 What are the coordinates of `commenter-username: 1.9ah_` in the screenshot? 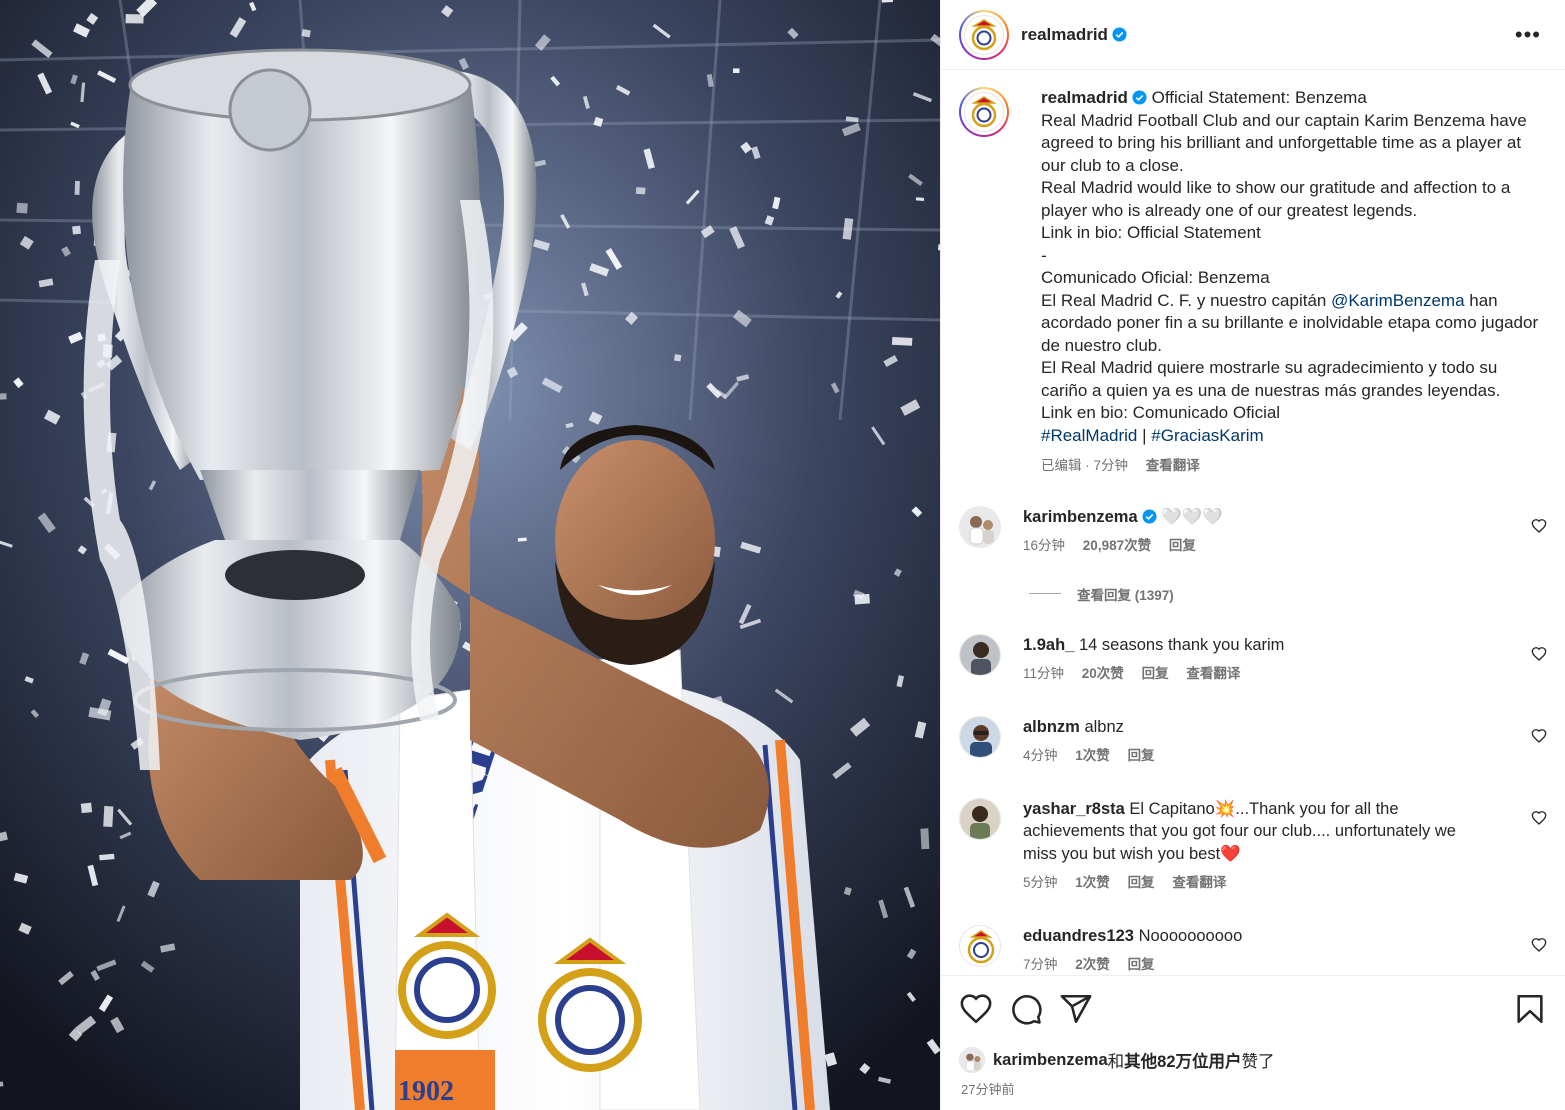 It's located at (1048, 645).